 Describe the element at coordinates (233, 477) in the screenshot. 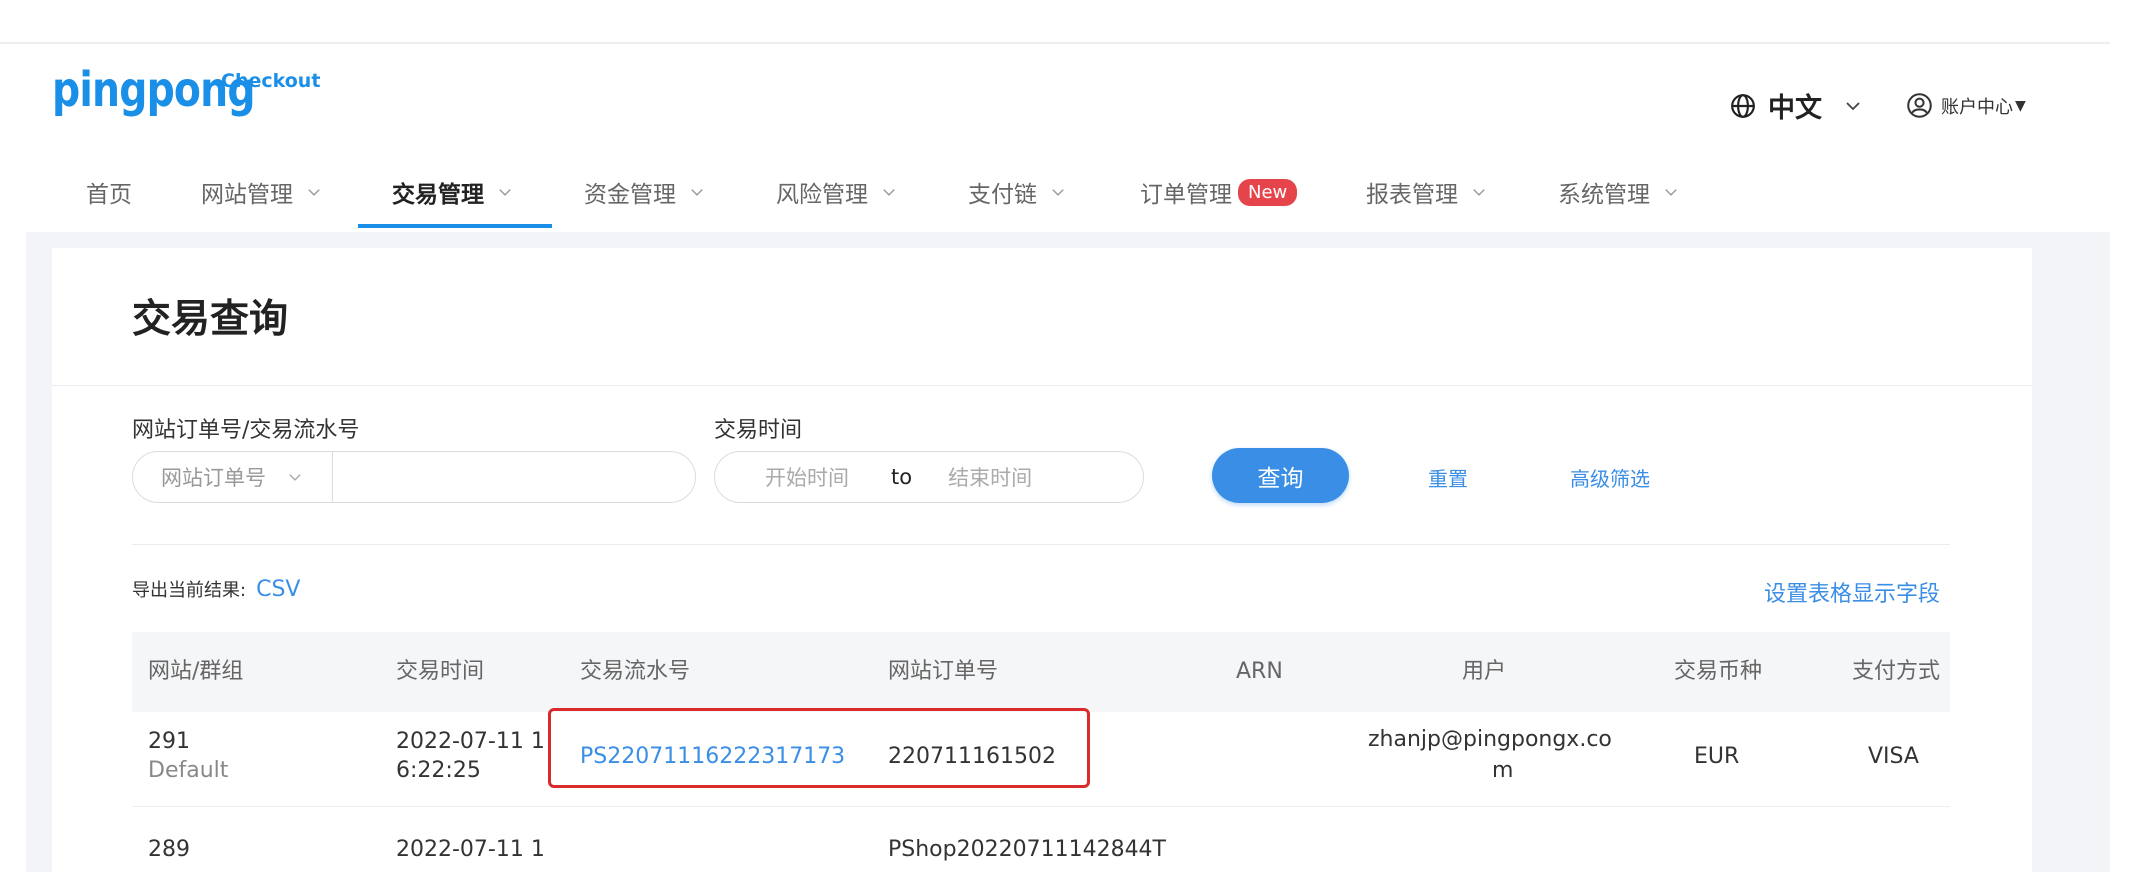

I see `order-type-select: 网站订单号` at that location.